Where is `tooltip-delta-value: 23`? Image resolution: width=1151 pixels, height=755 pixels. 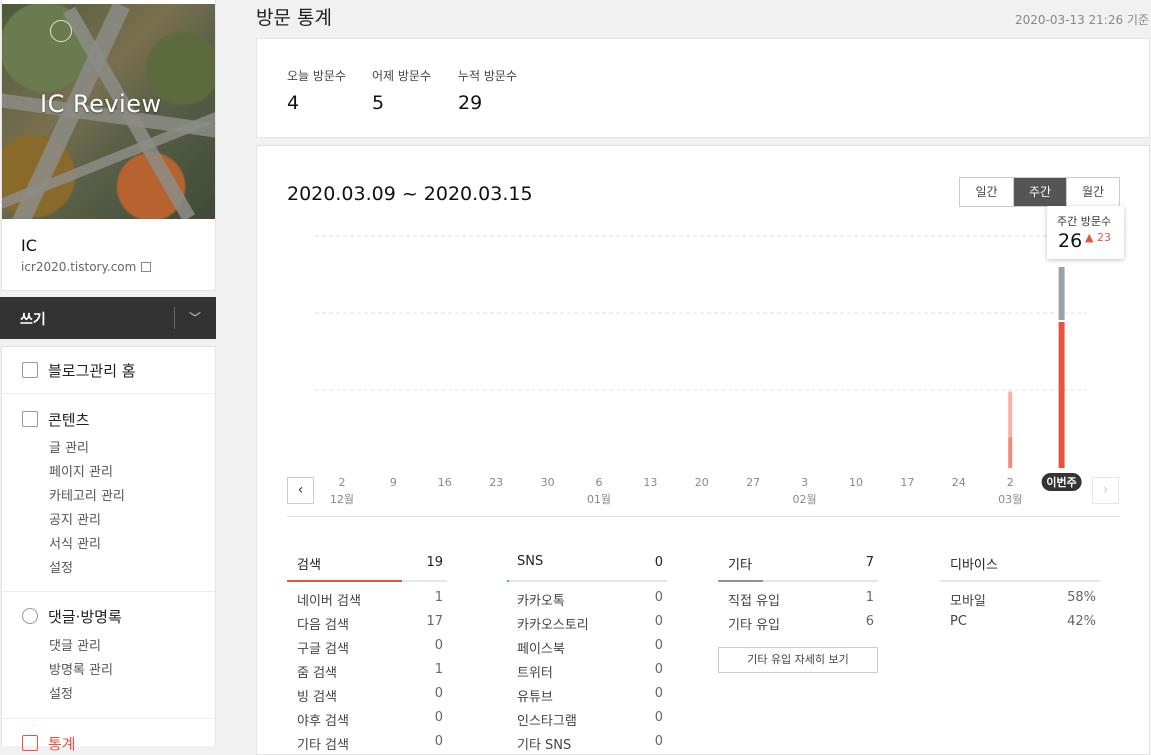 tooltip-delta-value: 23 is located at coordinates (1103, 237).